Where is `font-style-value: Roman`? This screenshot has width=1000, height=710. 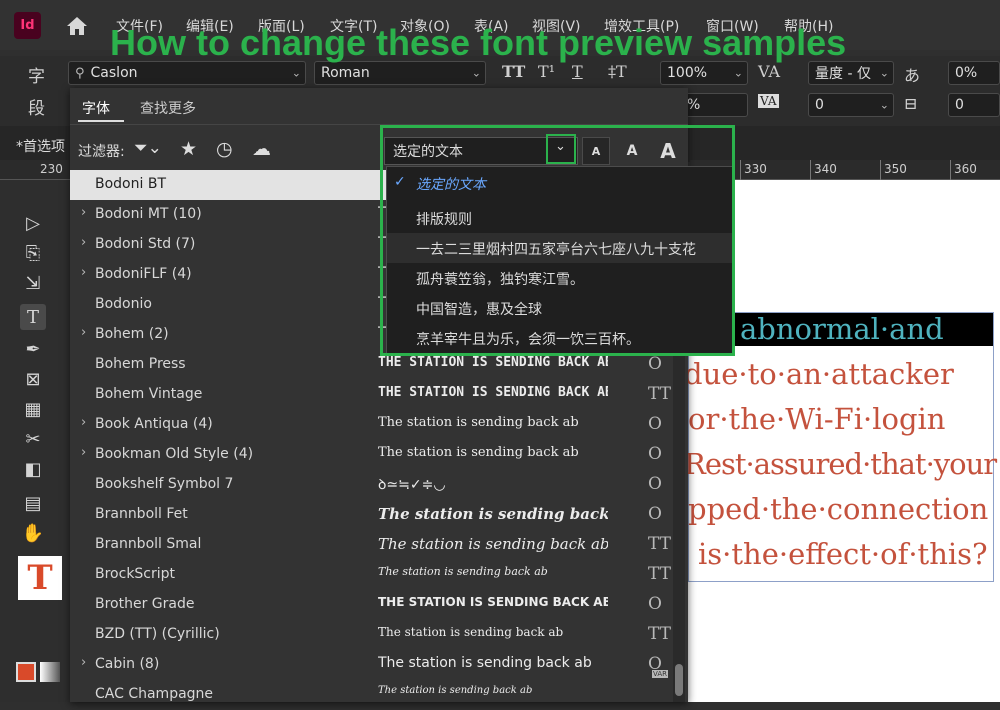 font-style-value: Roman is located at coordinates (345, 73).